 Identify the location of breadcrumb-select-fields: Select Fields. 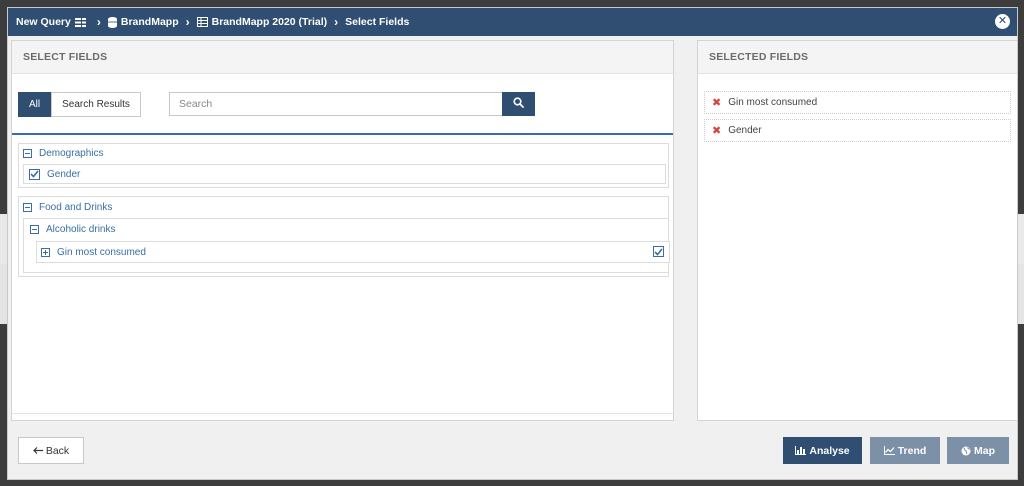
(377, 22).